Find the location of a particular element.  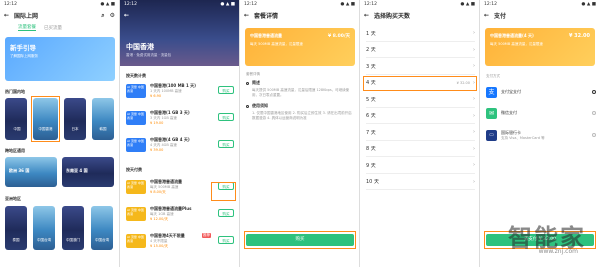

detail-item2-title: 使用须知 is located at coordinates (260, 105).